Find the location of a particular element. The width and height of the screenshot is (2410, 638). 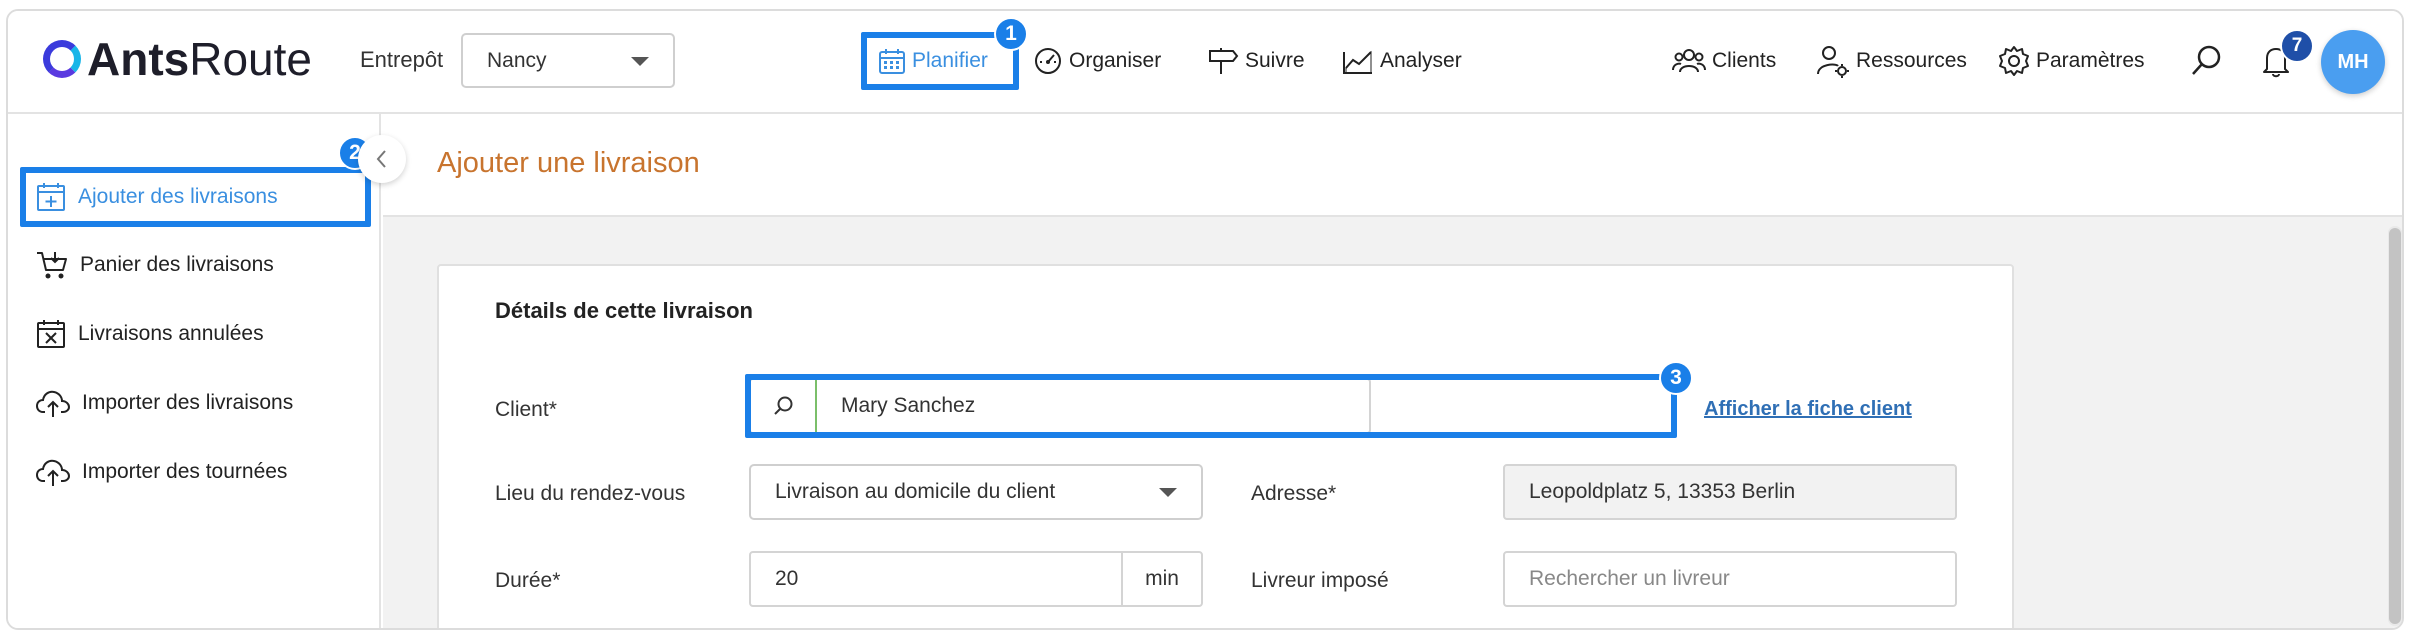

nav-planifier: Planifier is located at coordinates (933, 61).